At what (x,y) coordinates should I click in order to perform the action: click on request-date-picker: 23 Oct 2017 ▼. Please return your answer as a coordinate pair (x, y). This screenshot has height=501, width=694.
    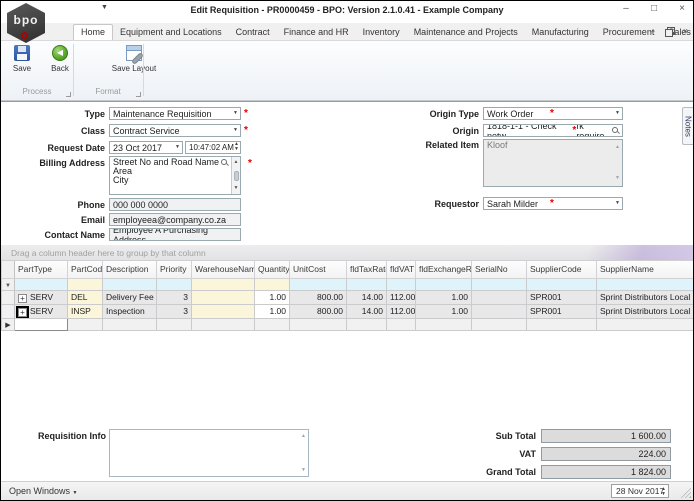
    Looking at the image, I should click on (146, 147).